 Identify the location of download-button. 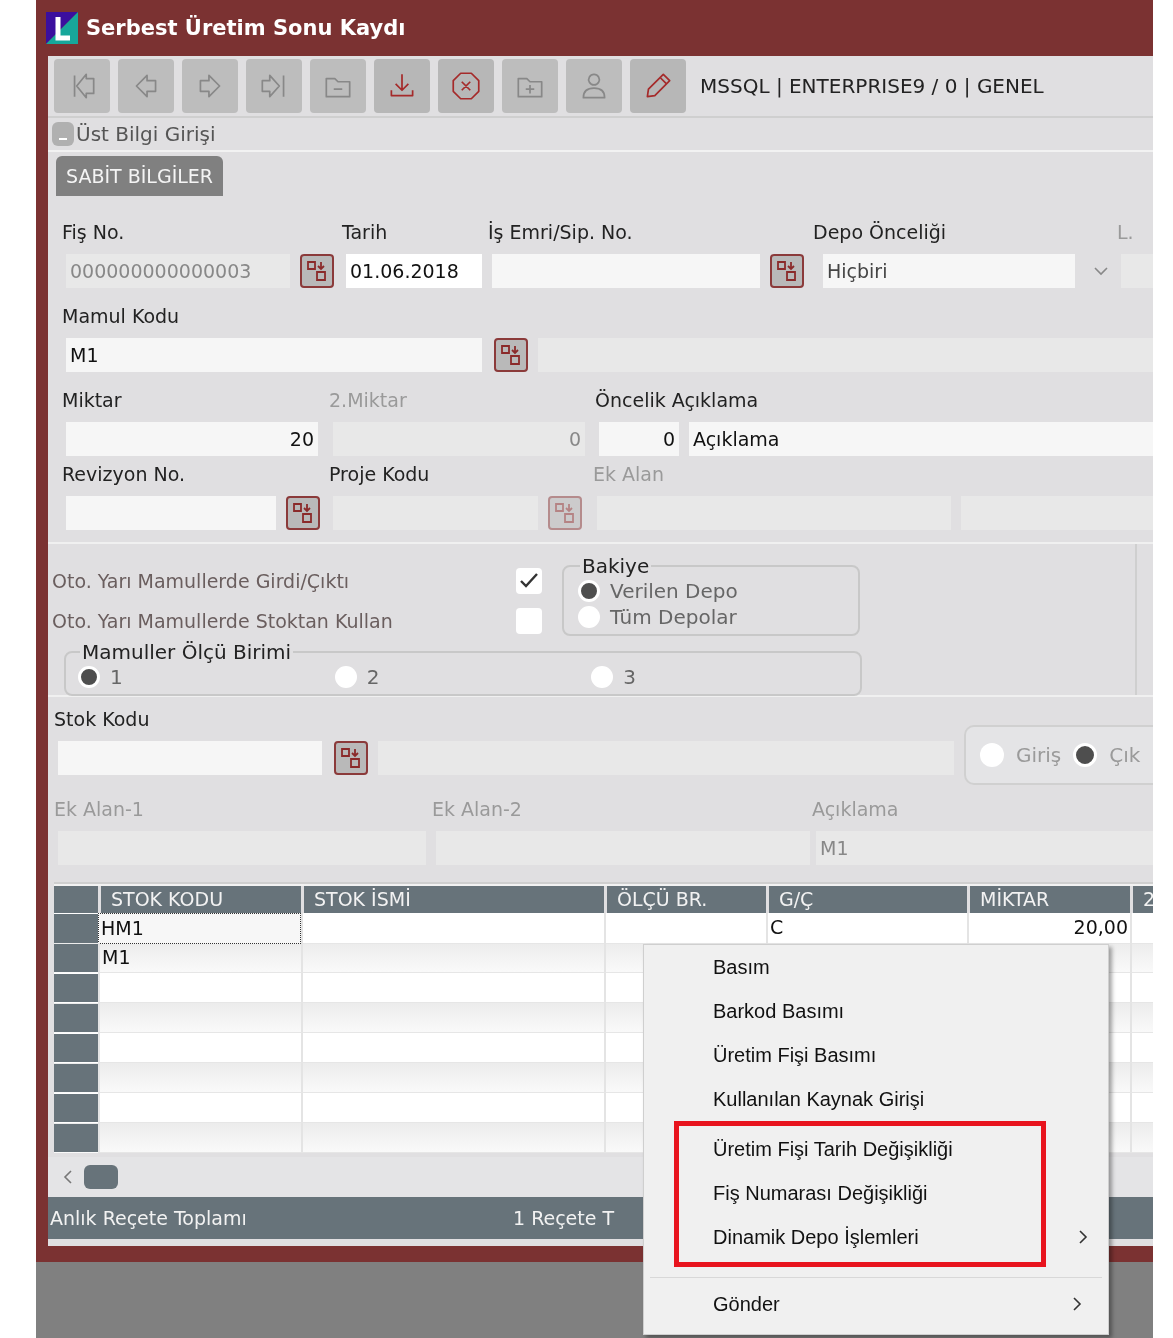
(402, 86).